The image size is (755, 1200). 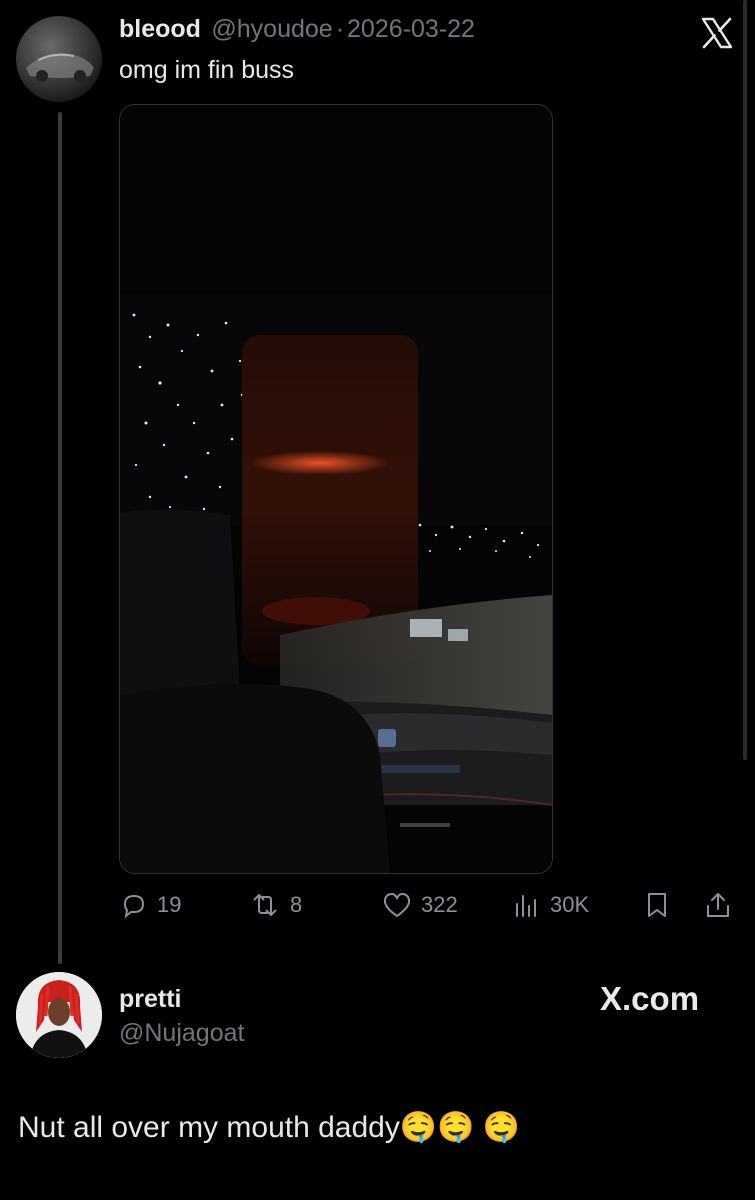 I want to click on reply-text: Nut all over my mouth daddy🤤🤤 🤤, so click(x=269, y=1127).